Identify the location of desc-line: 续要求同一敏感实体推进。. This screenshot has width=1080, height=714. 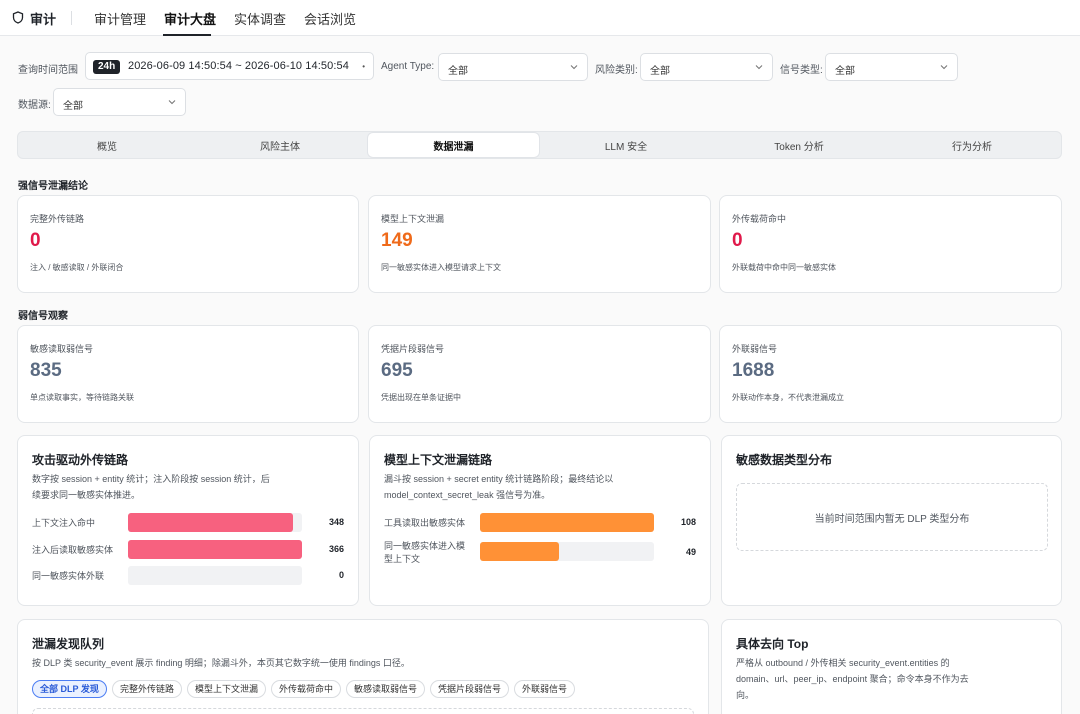
(86, 495).